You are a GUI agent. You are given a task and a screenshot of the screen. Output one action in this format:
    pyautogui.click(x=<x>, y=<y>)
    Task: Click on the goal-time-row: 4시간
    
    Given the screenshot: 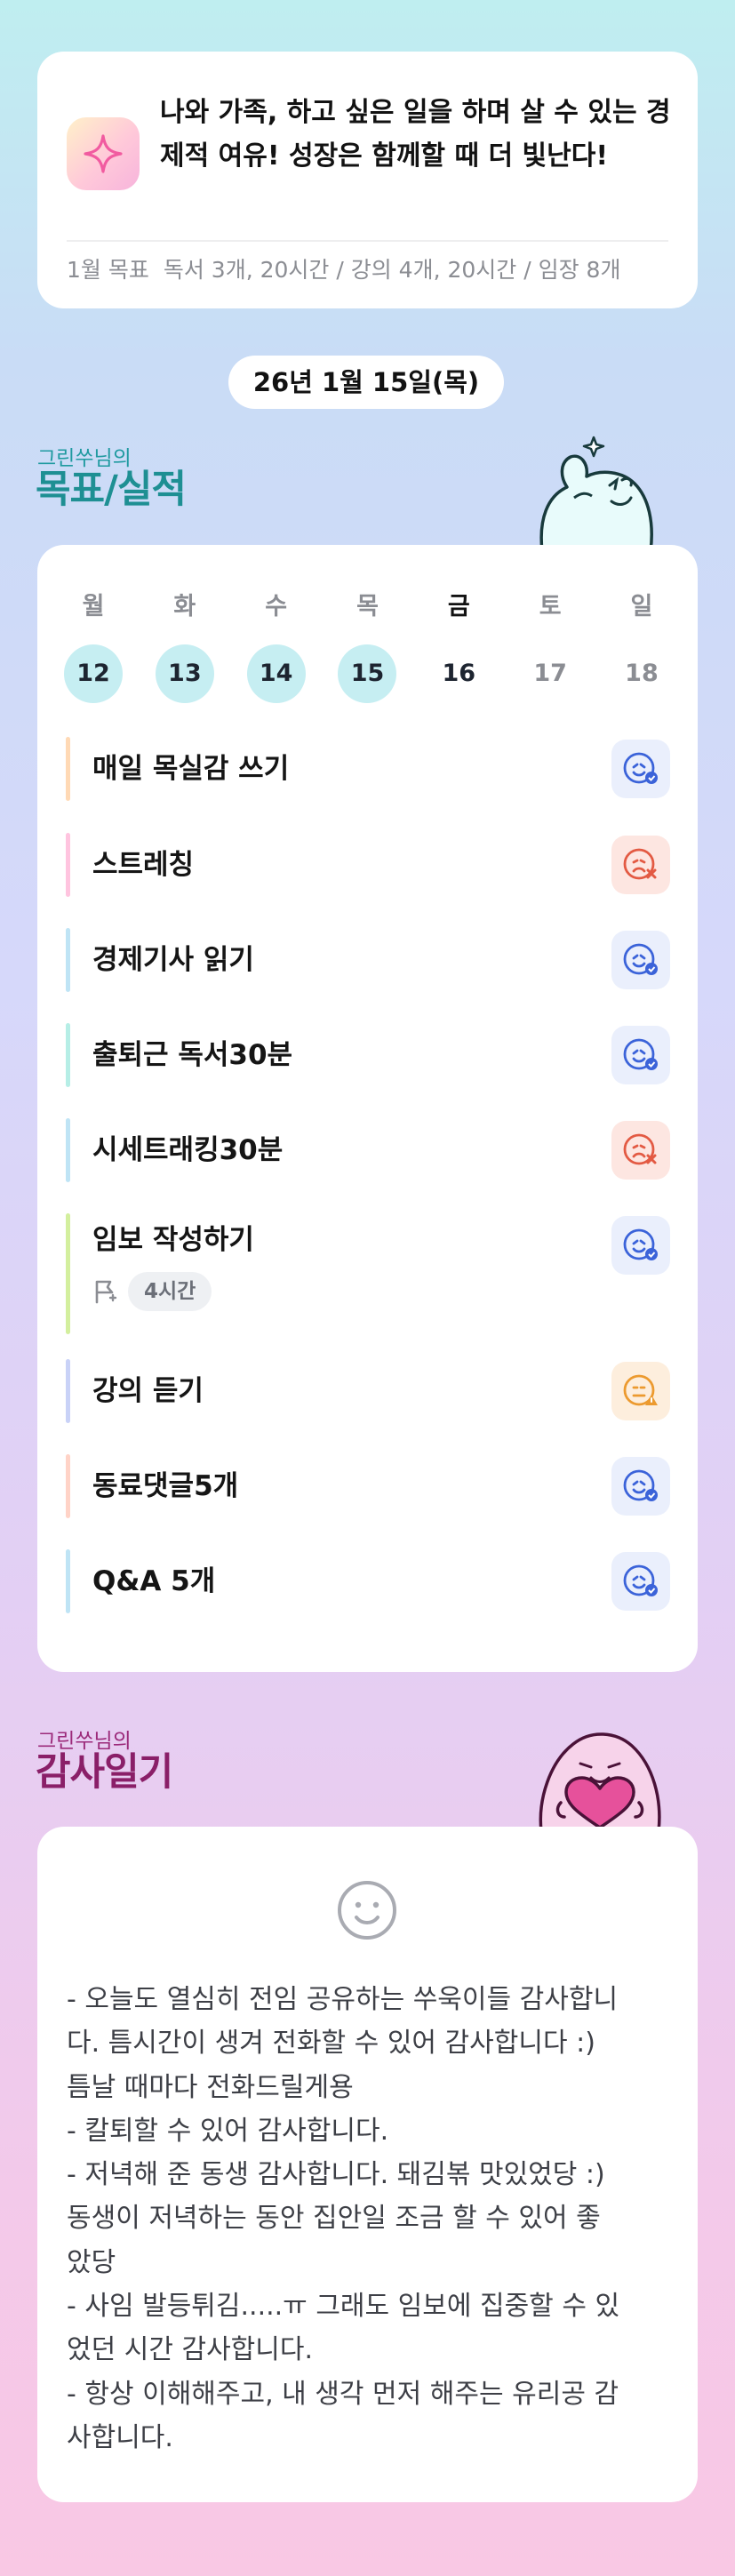 What is the action you would take?
    pyautogui.click(x=152, y=1291)
    